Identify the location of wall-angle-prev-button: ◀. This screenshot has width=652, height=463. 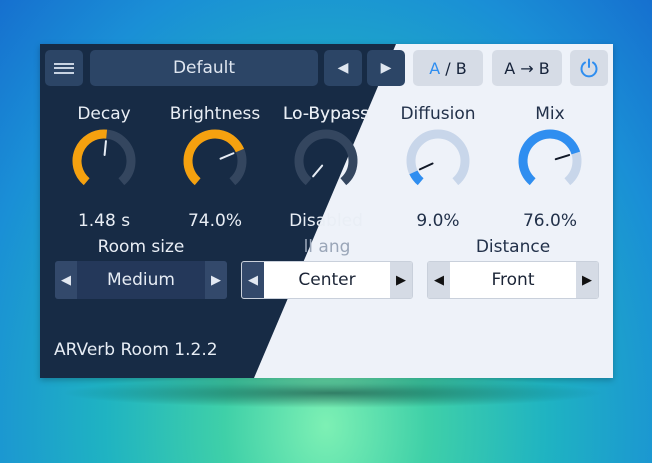
(253, 280).